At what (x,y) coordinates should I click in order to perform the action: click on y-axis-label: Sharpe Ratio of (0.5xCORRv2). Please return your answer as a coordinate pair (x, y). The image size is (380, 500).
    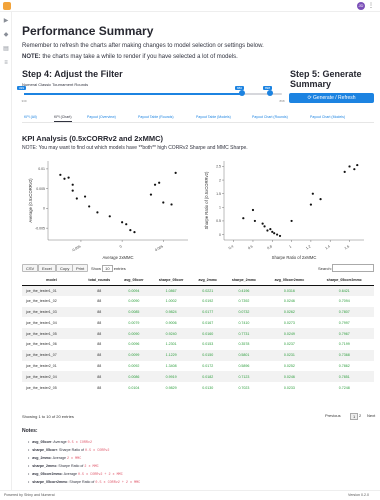
    Looking at the image, I should click on (206, 200).